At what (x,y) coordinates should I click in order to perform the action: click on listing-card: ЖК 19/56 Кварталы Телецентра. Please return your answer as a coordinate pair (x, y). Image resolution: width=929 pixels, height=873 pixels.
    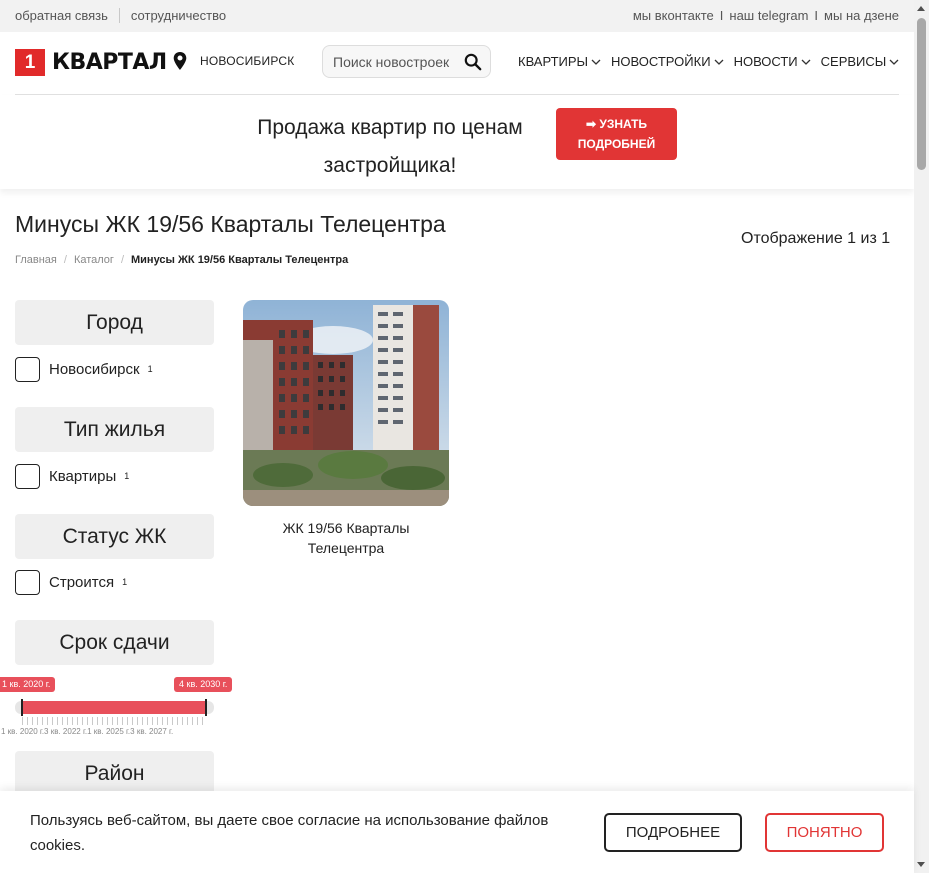
    Looking at the image, I should click on (346, 429).